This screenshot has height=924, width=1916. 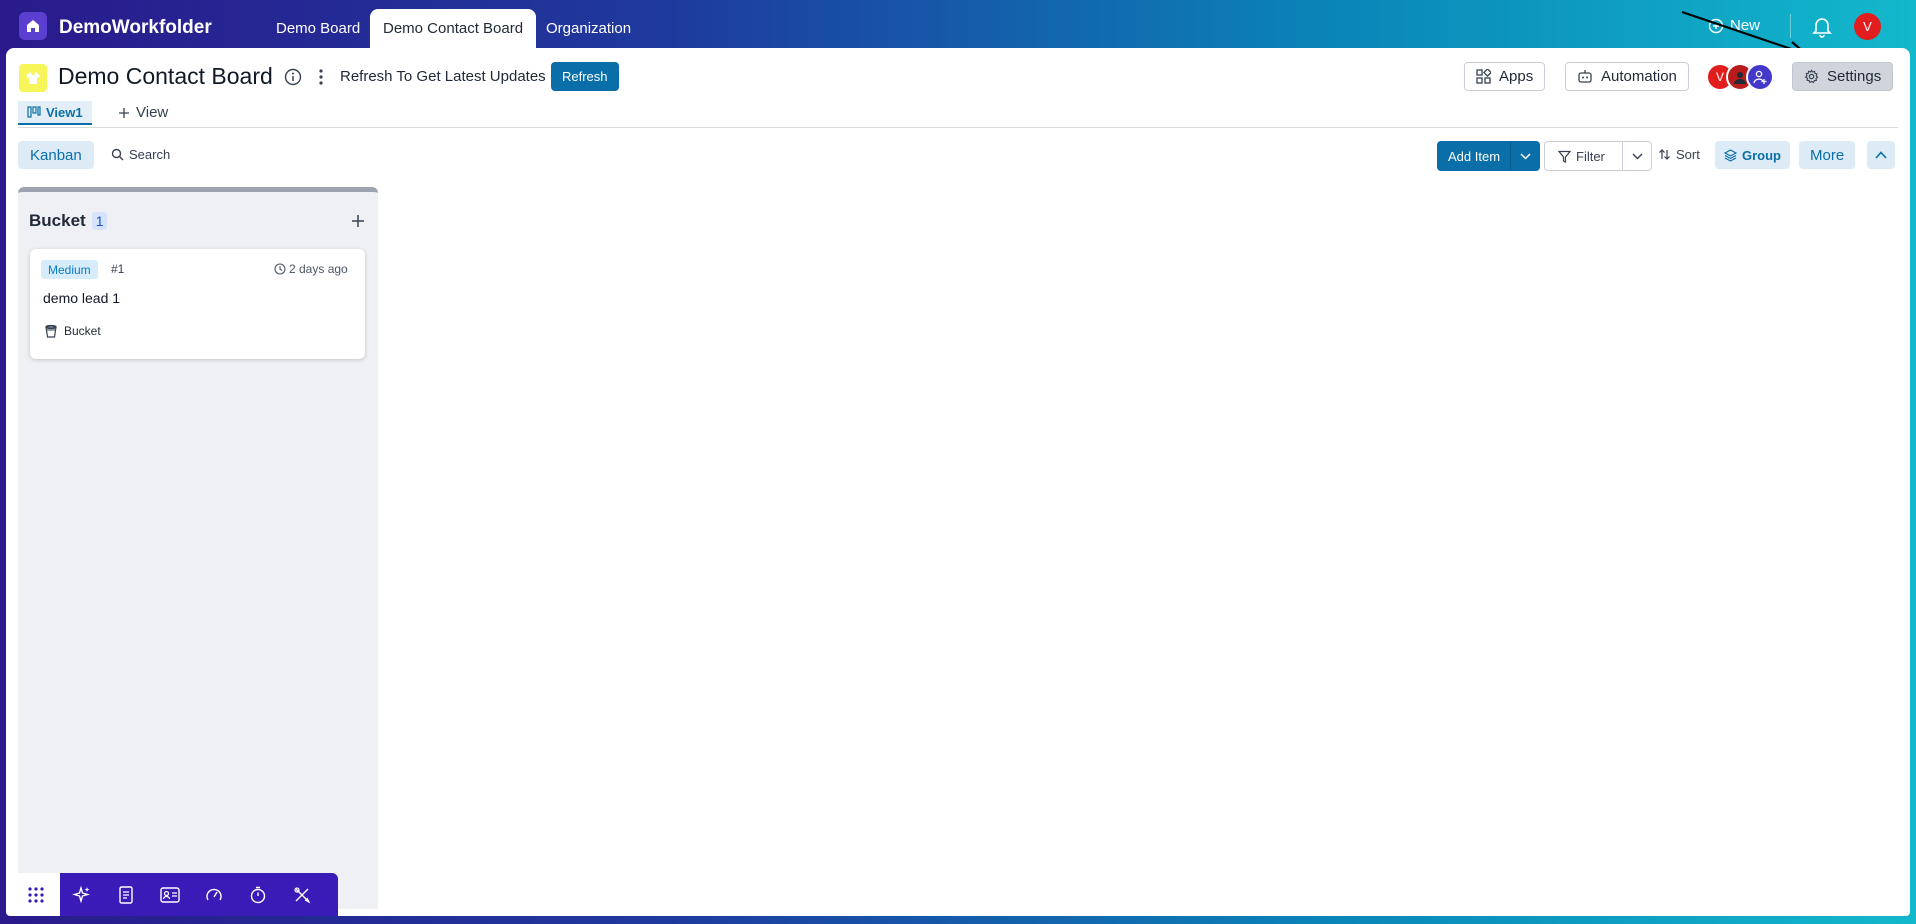 I want to click on sort-button: Sort, so click(x=1679, y=154).